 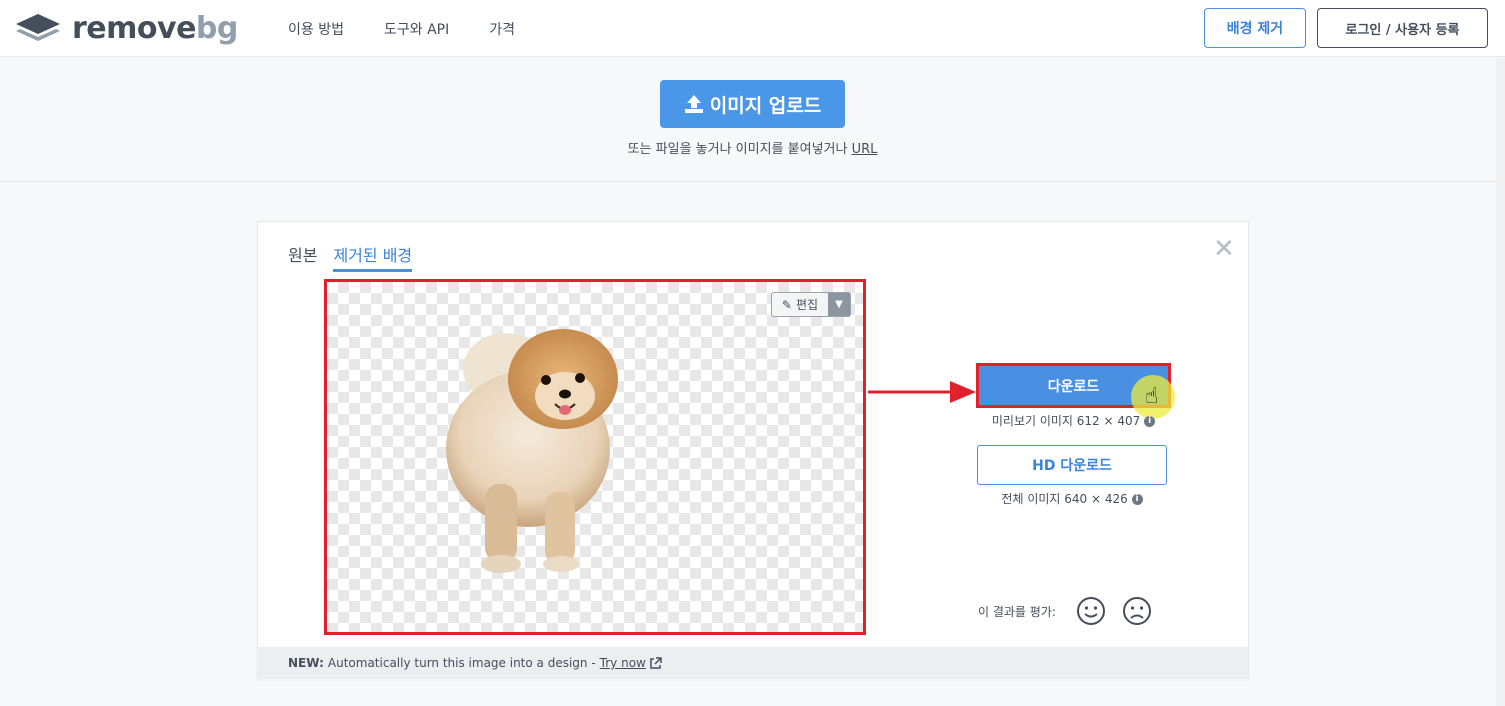 I want to click on try-now-link: Try now, so click(x=623, y=663).